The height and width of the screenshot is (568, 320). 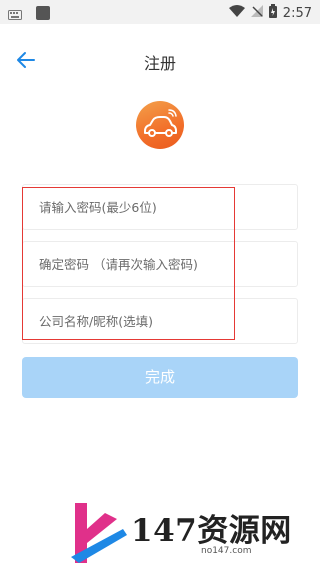 I want to click on confirm-password-field, so click(x=160, y=264).